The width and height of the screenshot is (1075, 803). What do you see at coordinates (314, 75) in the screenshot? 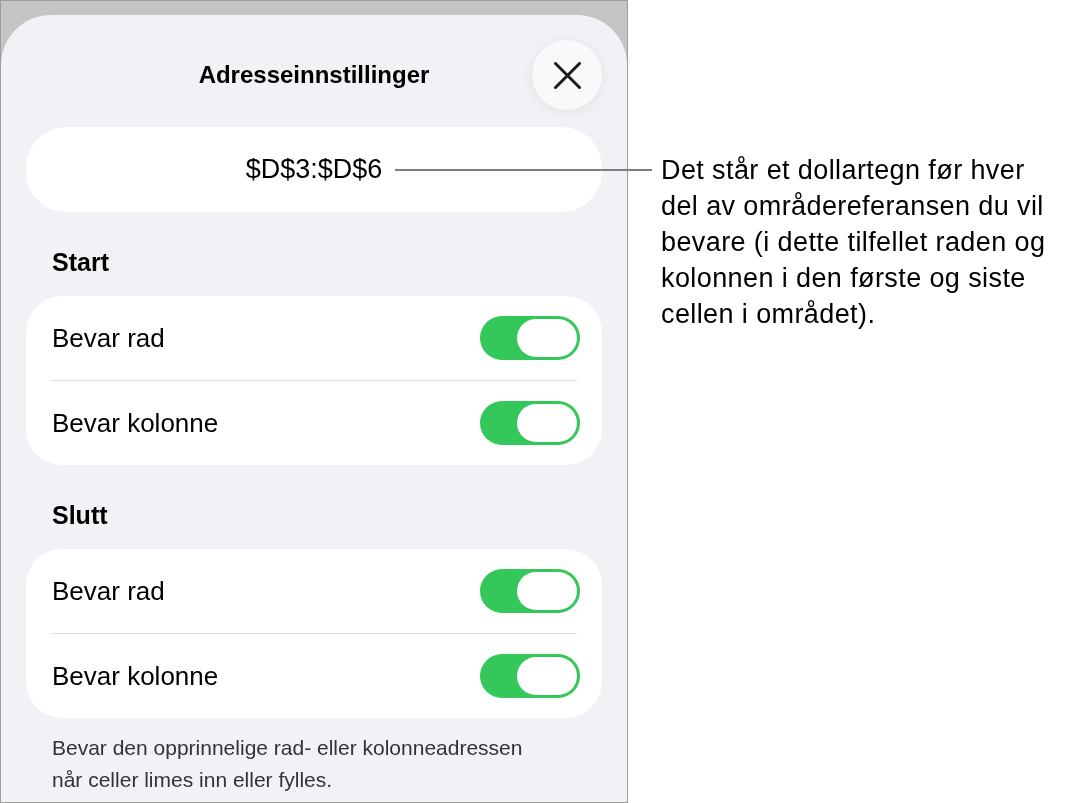
I see `sheet-title: Adresseinnstillinger` at bounding box center [314, 75].